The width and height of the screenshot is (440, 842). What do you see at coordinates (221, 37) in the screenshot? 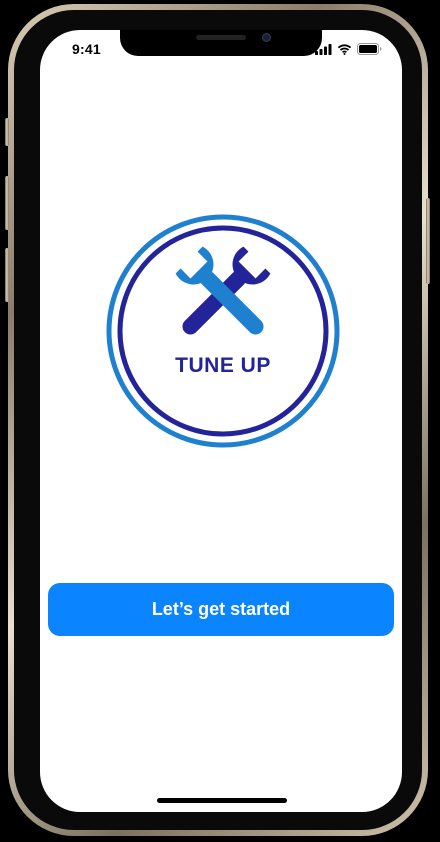
I see `speaker-grille` at bounding box center [221, 37].